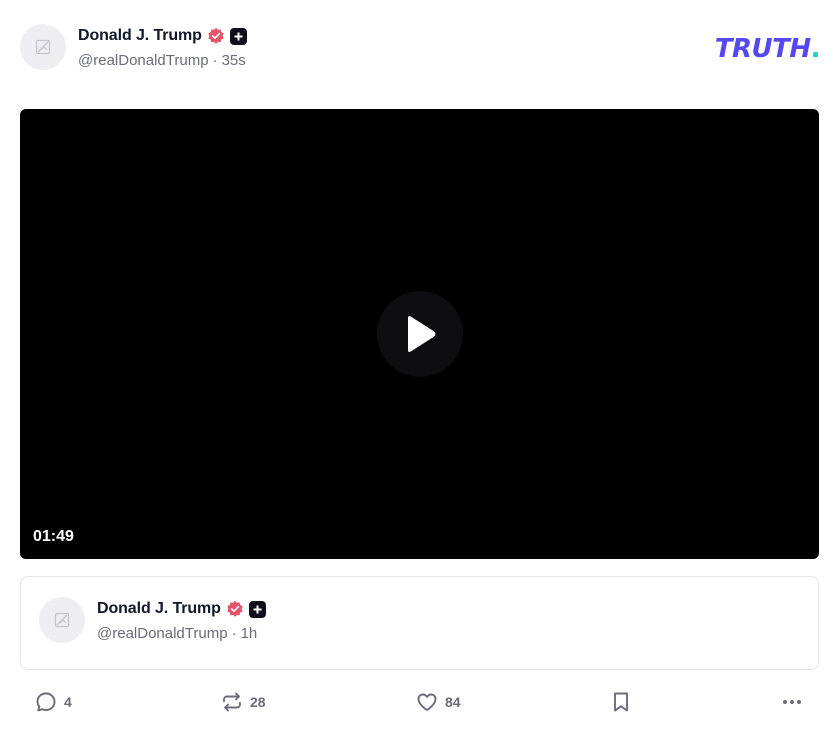 This screenshot has width=840, height=737. Describe the element at coordinates (143, 60) in the screenshot. I see `author-handle: @realDonaldTrump` at that location.